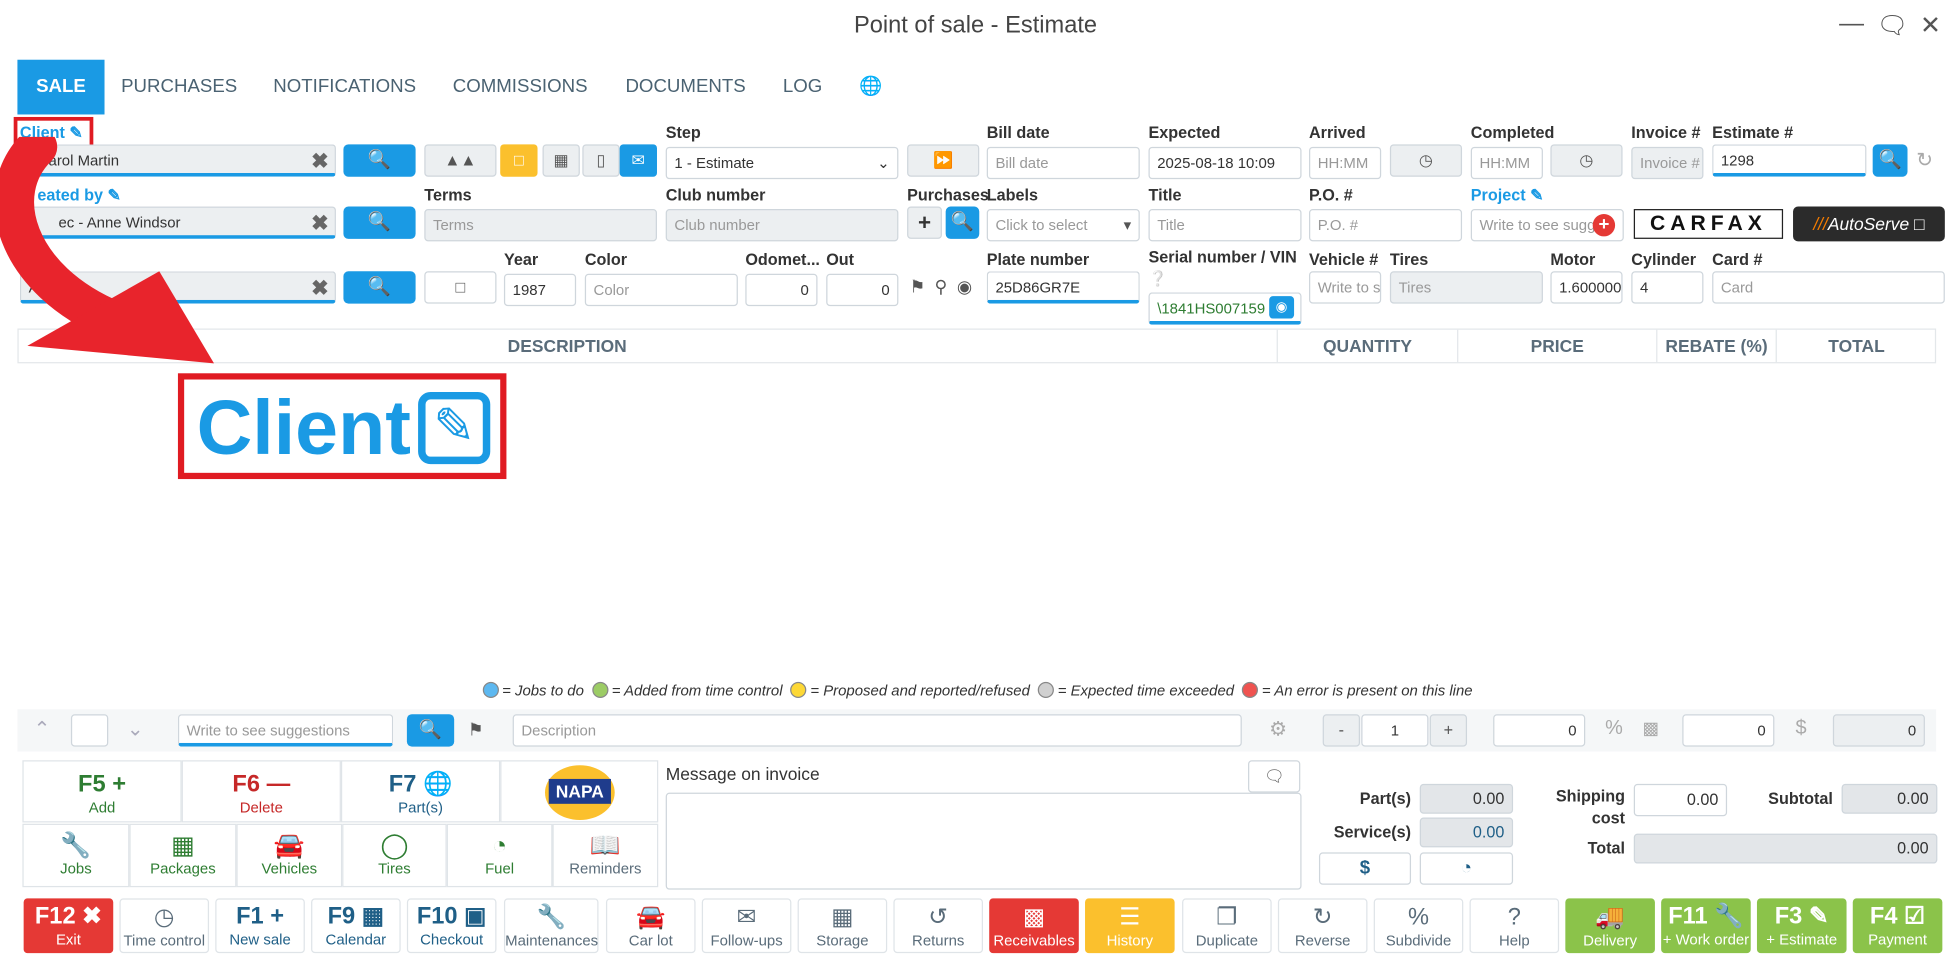  Describe the element at coordinates (1614, 729) in the screenshot. I see `percent-icon: %` at that location.